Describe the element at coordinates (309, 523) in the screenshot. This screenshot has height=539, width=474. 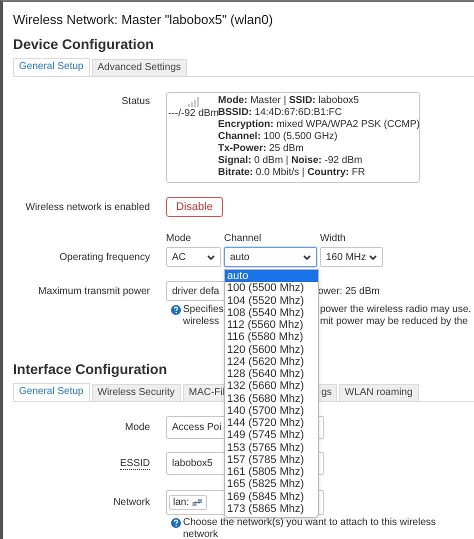
I see `help-text: Choose the network(s) you want to attach to this wireless` at that location.